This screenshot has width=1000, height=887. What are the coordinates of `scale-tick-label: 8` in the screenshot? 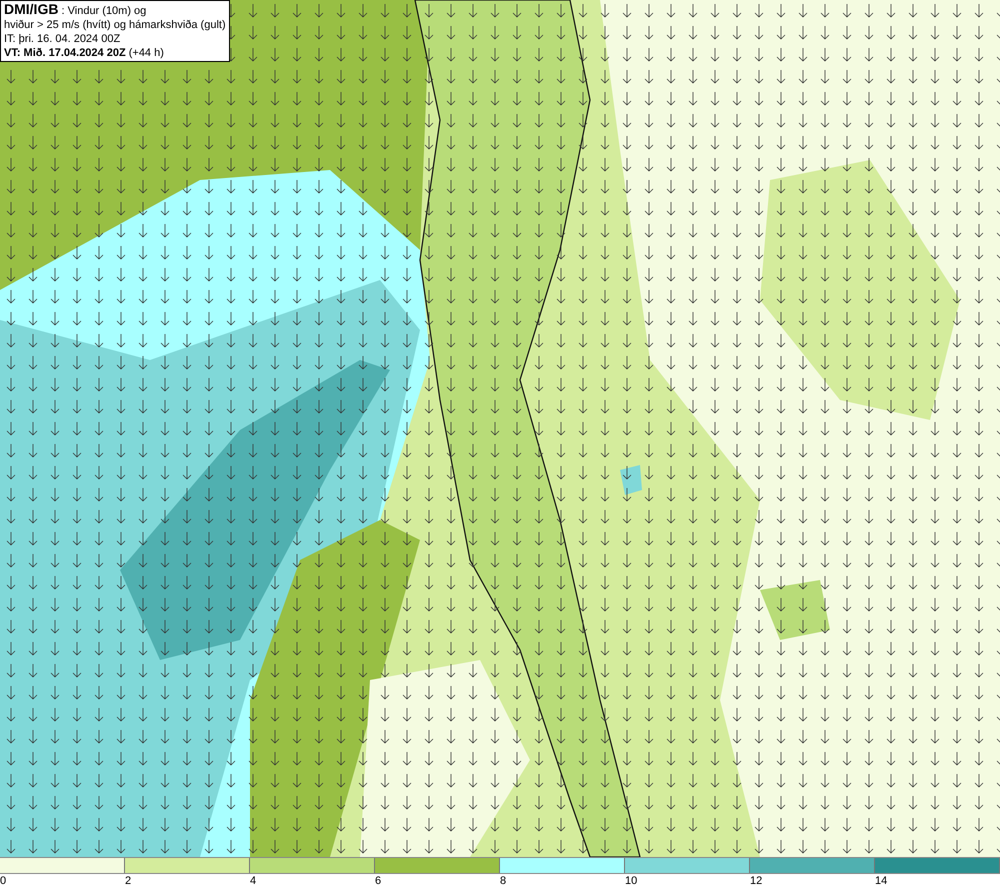 It's located at (503, 881).